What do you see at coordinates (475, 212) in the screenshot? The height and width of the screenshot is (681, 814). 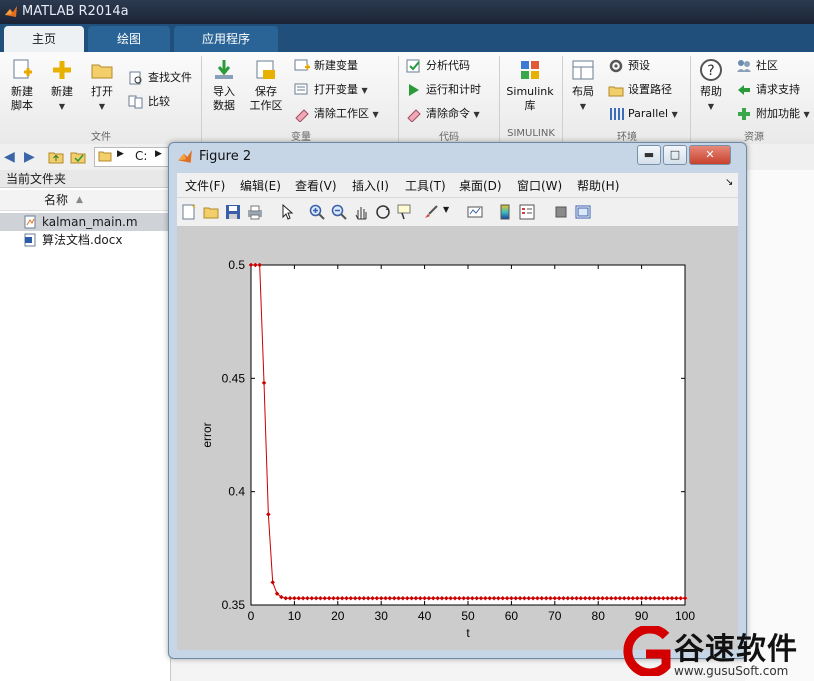 I see `link-plot-icon` at bounding box center [475, 212].